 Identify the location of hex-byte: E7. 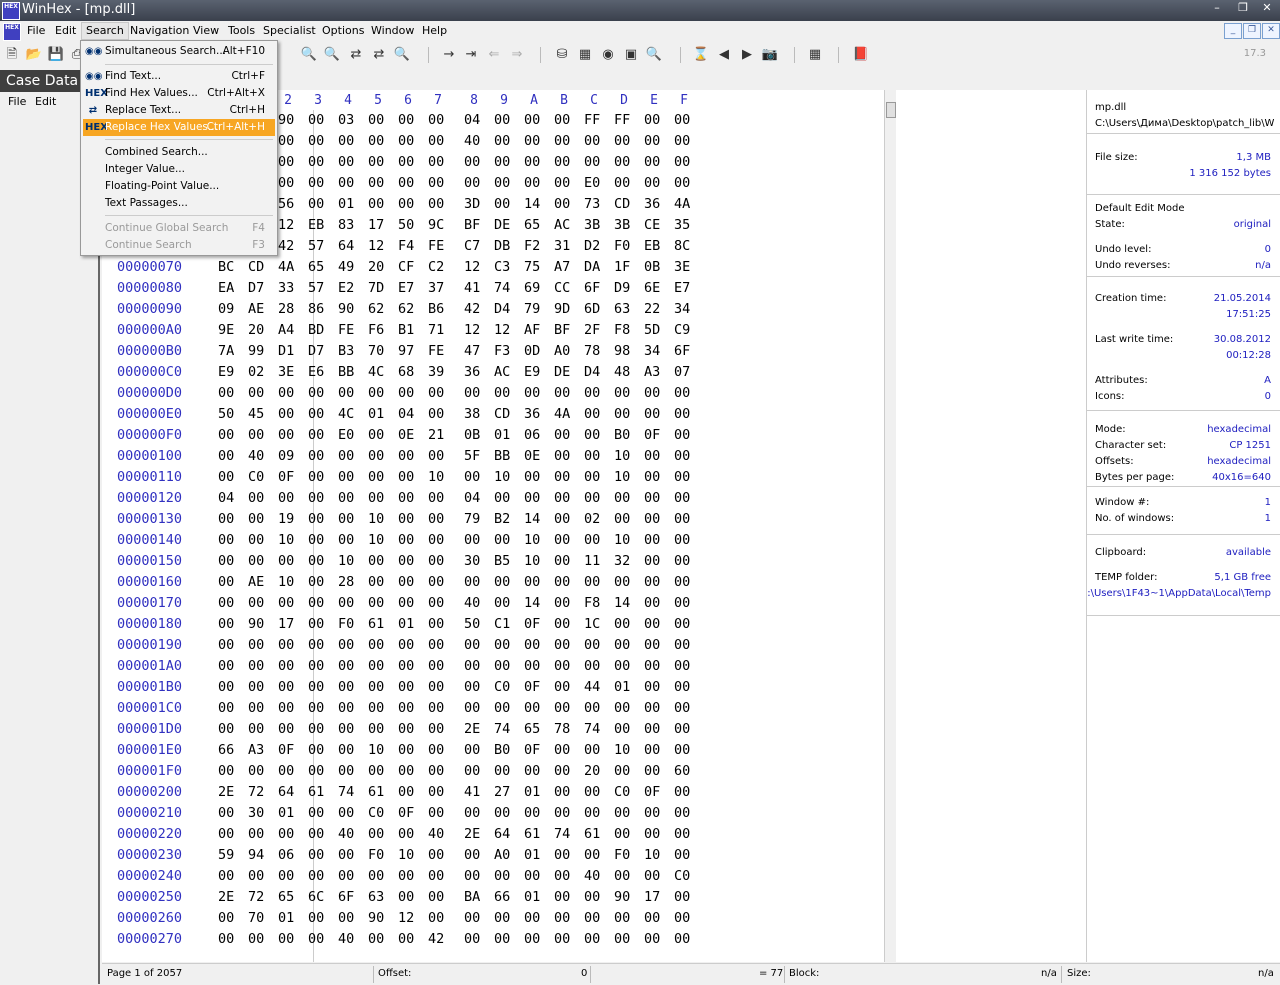
(406, 288).